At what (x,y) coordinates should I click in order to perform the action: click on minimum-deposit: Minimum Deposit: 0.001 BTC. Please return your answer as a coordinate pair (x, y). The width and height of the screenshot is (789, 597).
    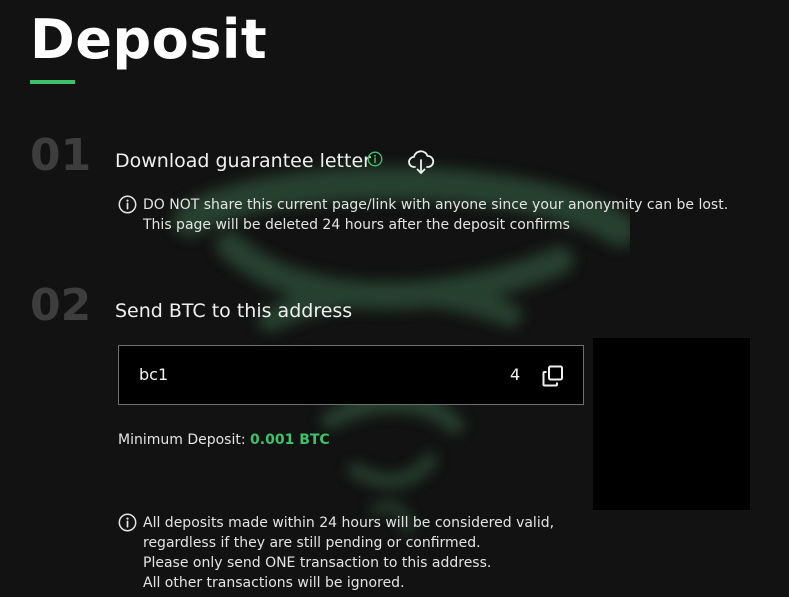
    Looking at the image, I should click on (224, 440).